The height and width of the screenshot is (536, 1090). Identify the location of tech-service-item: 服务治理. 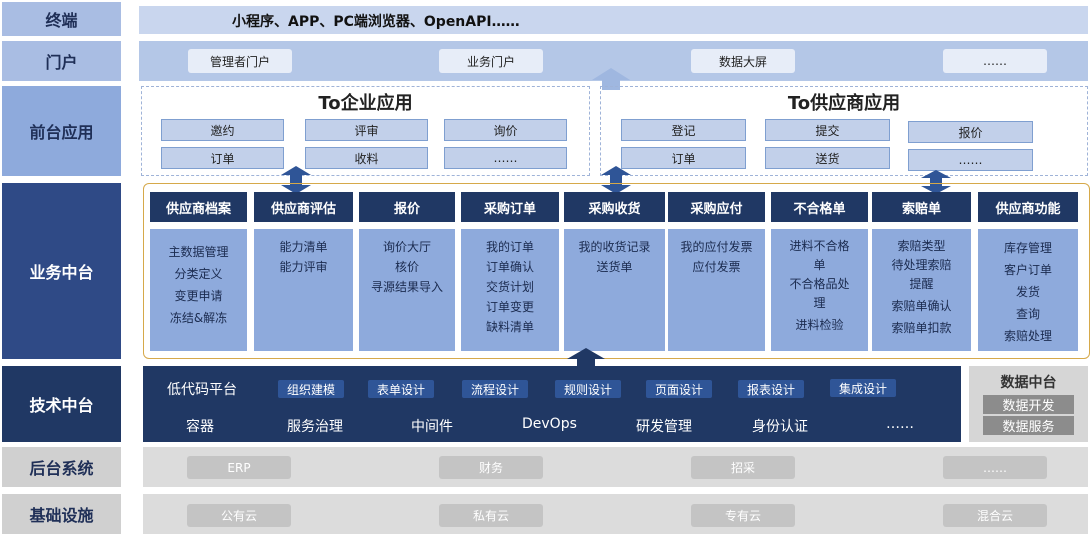
(315, 427).